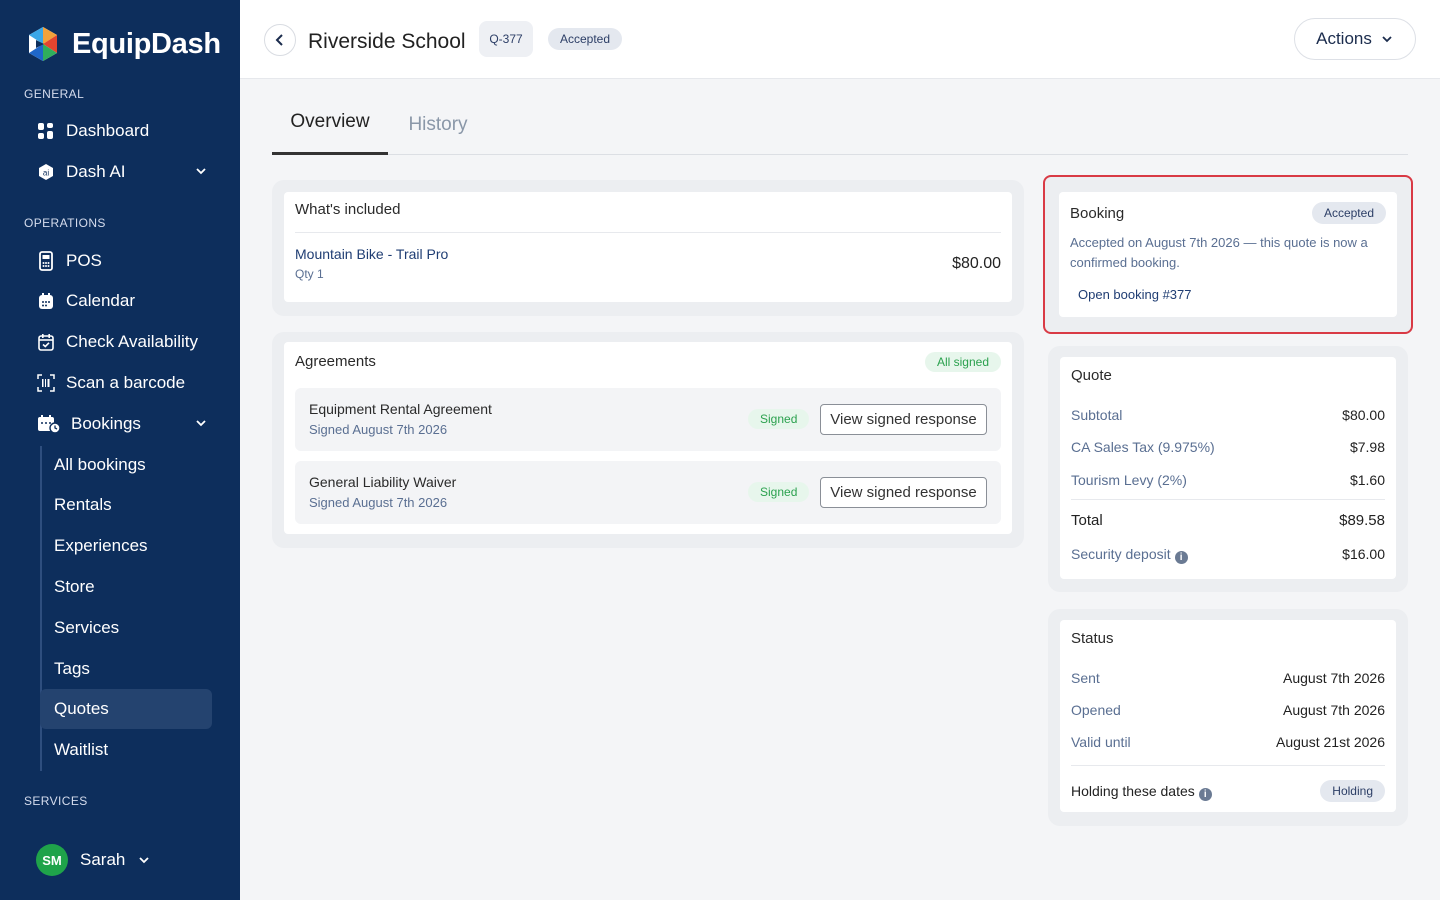 This screenshot has height=900, width=1440. Describe the element at coordinates (126, 342) in the screenshot. I see `sidebar-item-check-availability: Check Availability` at that location.